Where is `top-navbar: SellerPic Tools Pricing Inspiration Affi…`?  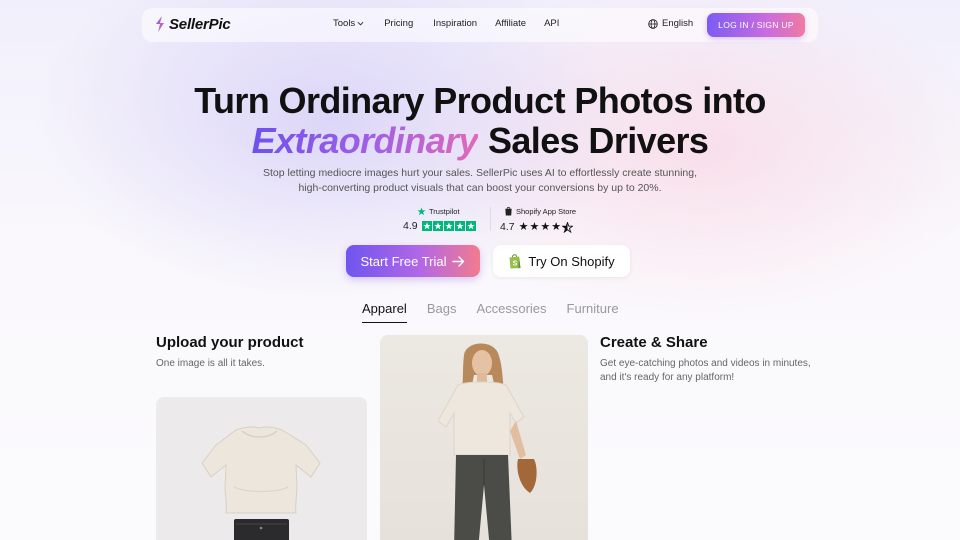
top-navbar: SellerPic Tools Pricing Inspiration Affi… is located at coordinates (480, 25).